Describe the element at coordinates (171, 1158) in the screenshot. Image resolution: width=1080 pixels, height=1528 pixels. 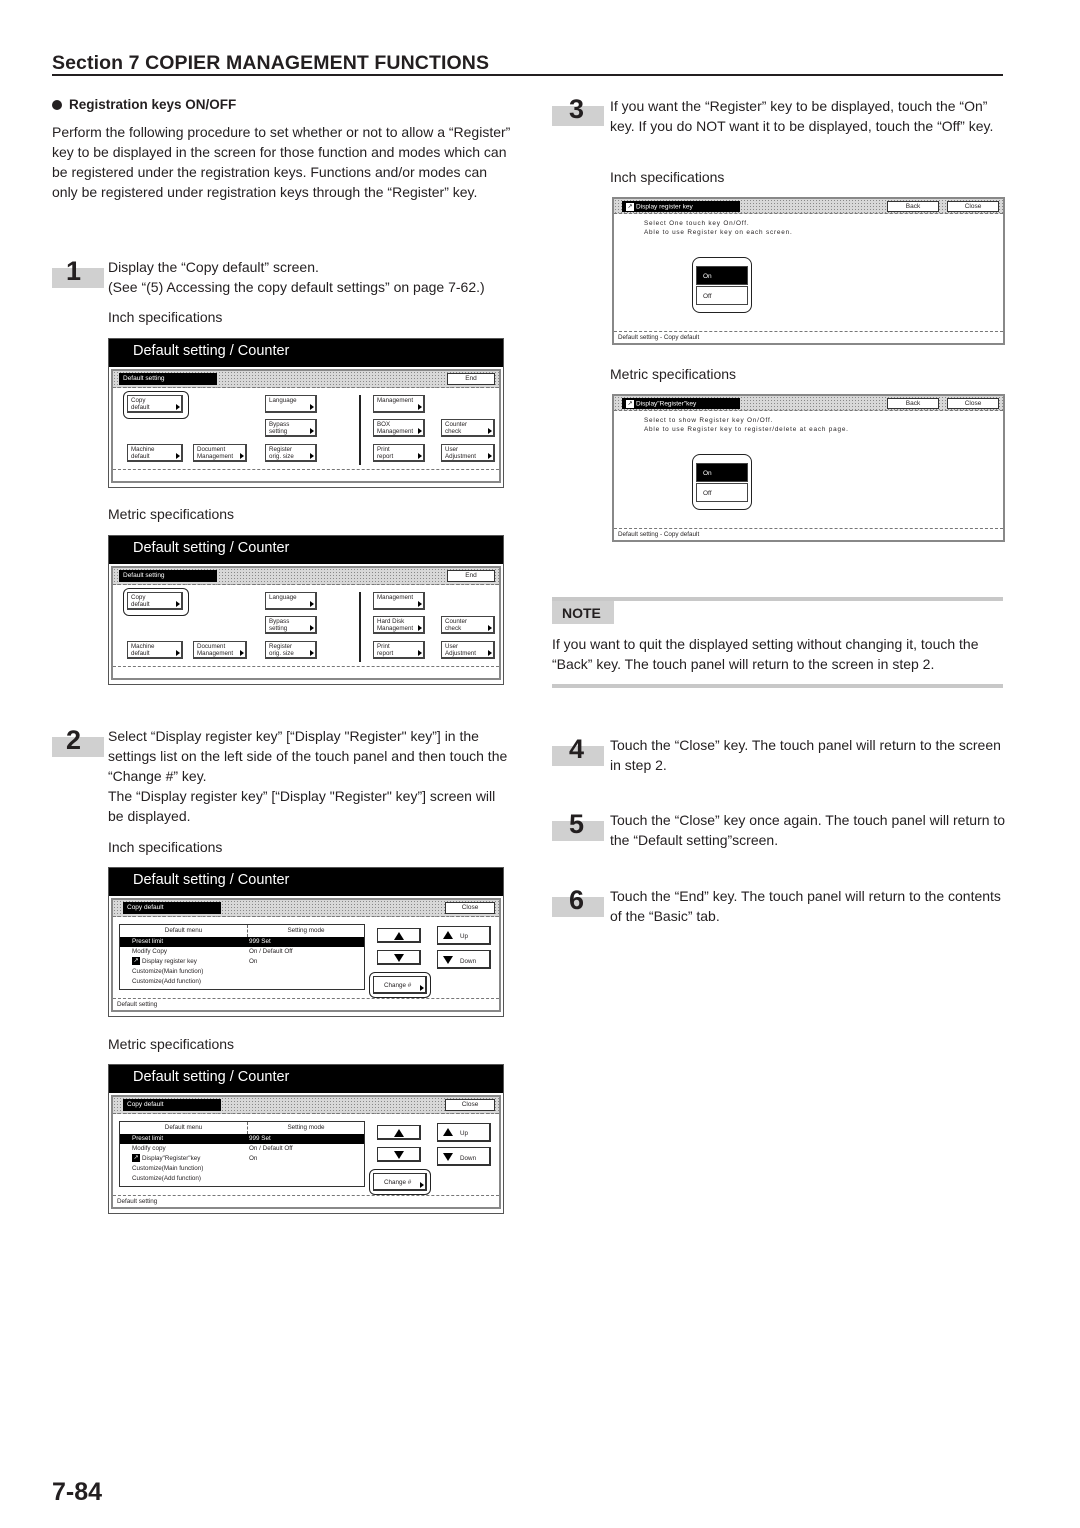
I see `menu-item-name: Display"Register"key` at that location.